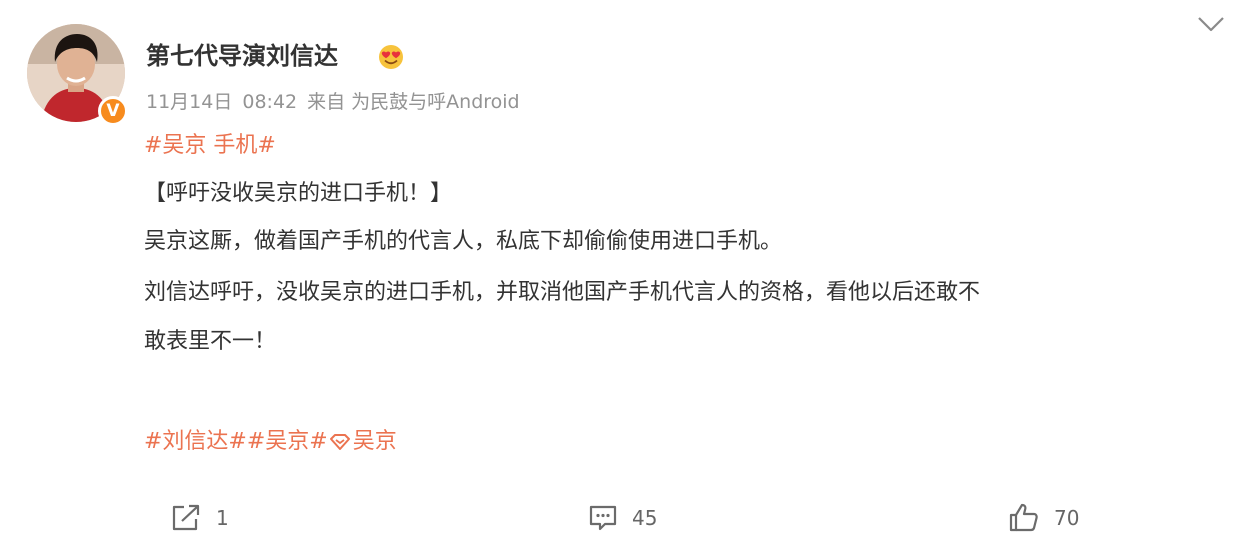 Image resolution: width=1238 pixels, height=560 pixels. Describe the element at coordinates (269, 102) in the screenshot. I see `post-time: 08:42` at that location.